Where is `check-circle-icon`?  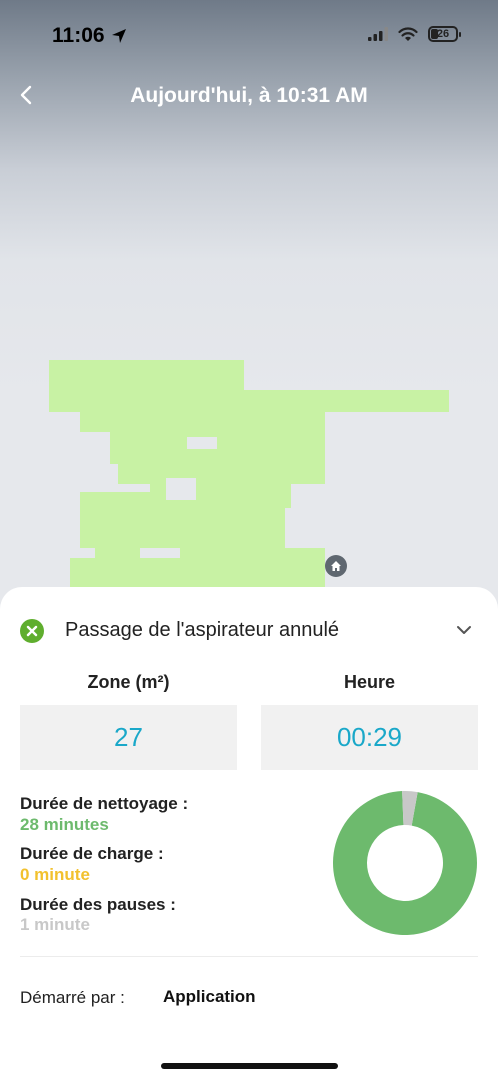 check-circle-icon is located at coordinates (32, 631).